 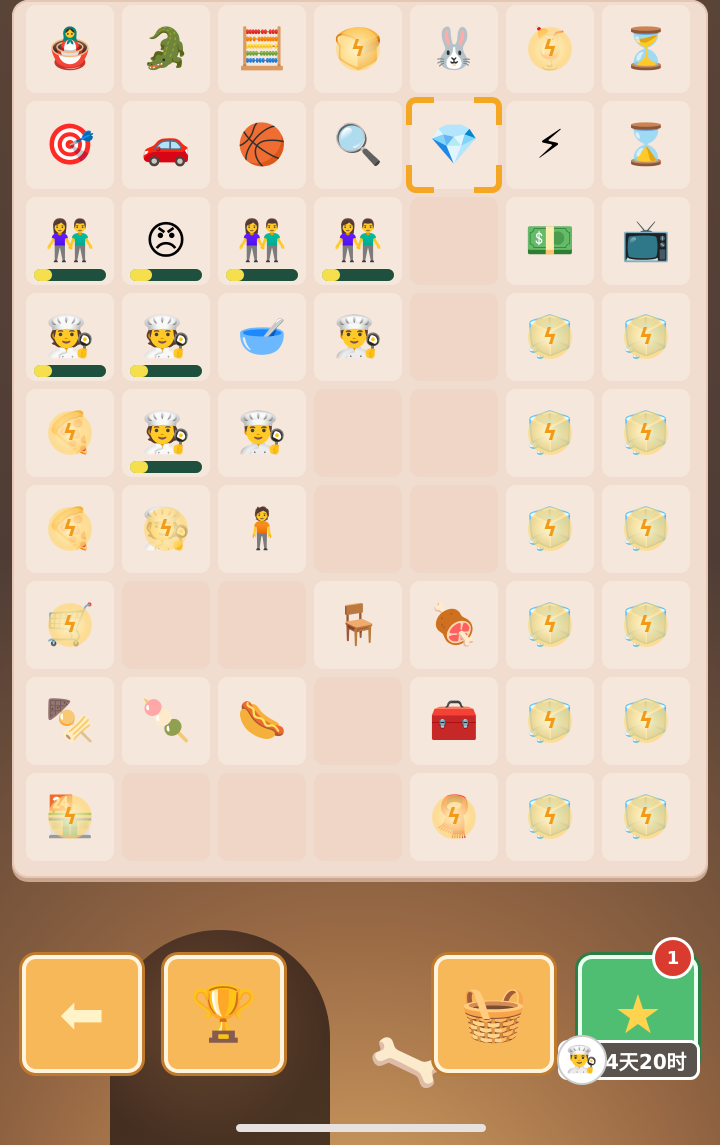 I want to click on television-icon: 📺, so click(x=646, y=241).